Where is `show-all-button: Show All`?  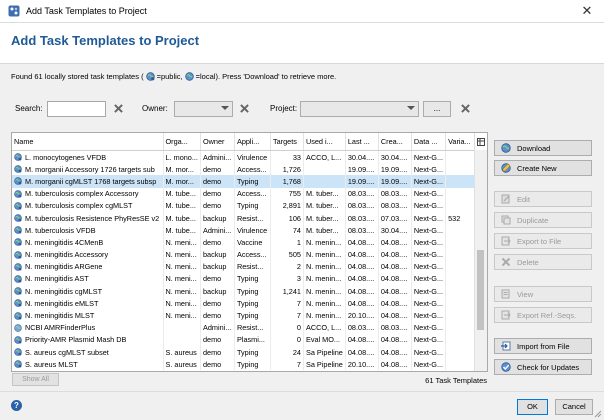
show-all-button: Show All is located at coordinates (35, 379).